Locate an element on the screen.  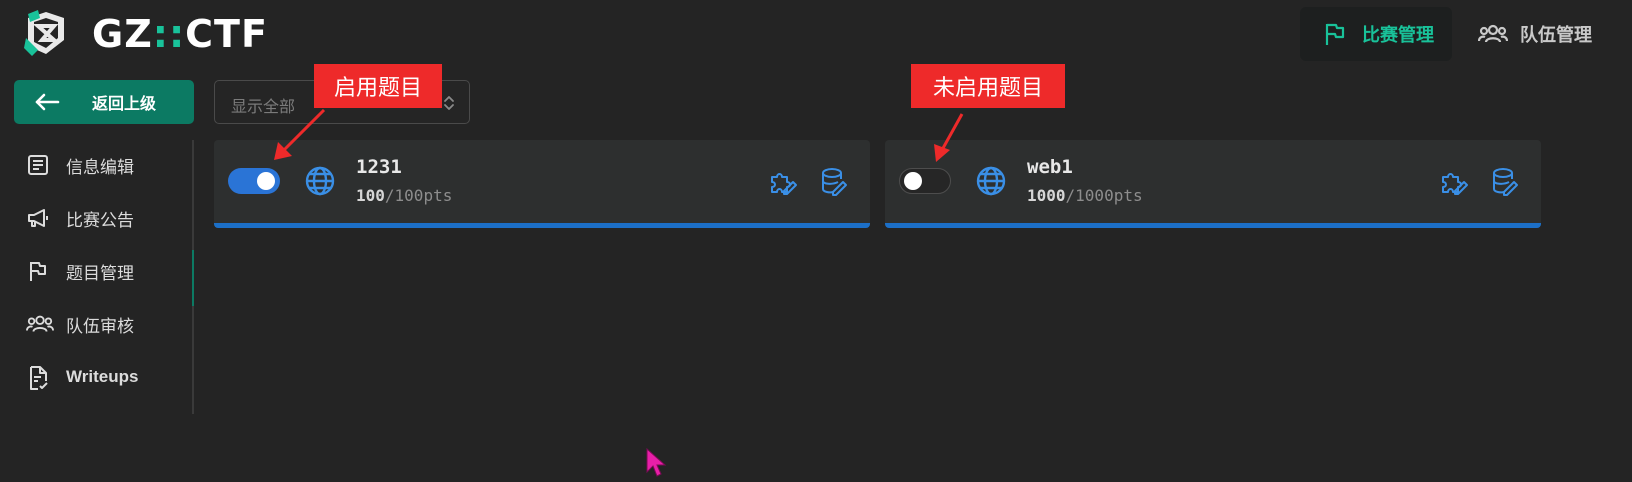
sidebar-item-info-edit: 信息编辑 is located at coordinates (80, 165).